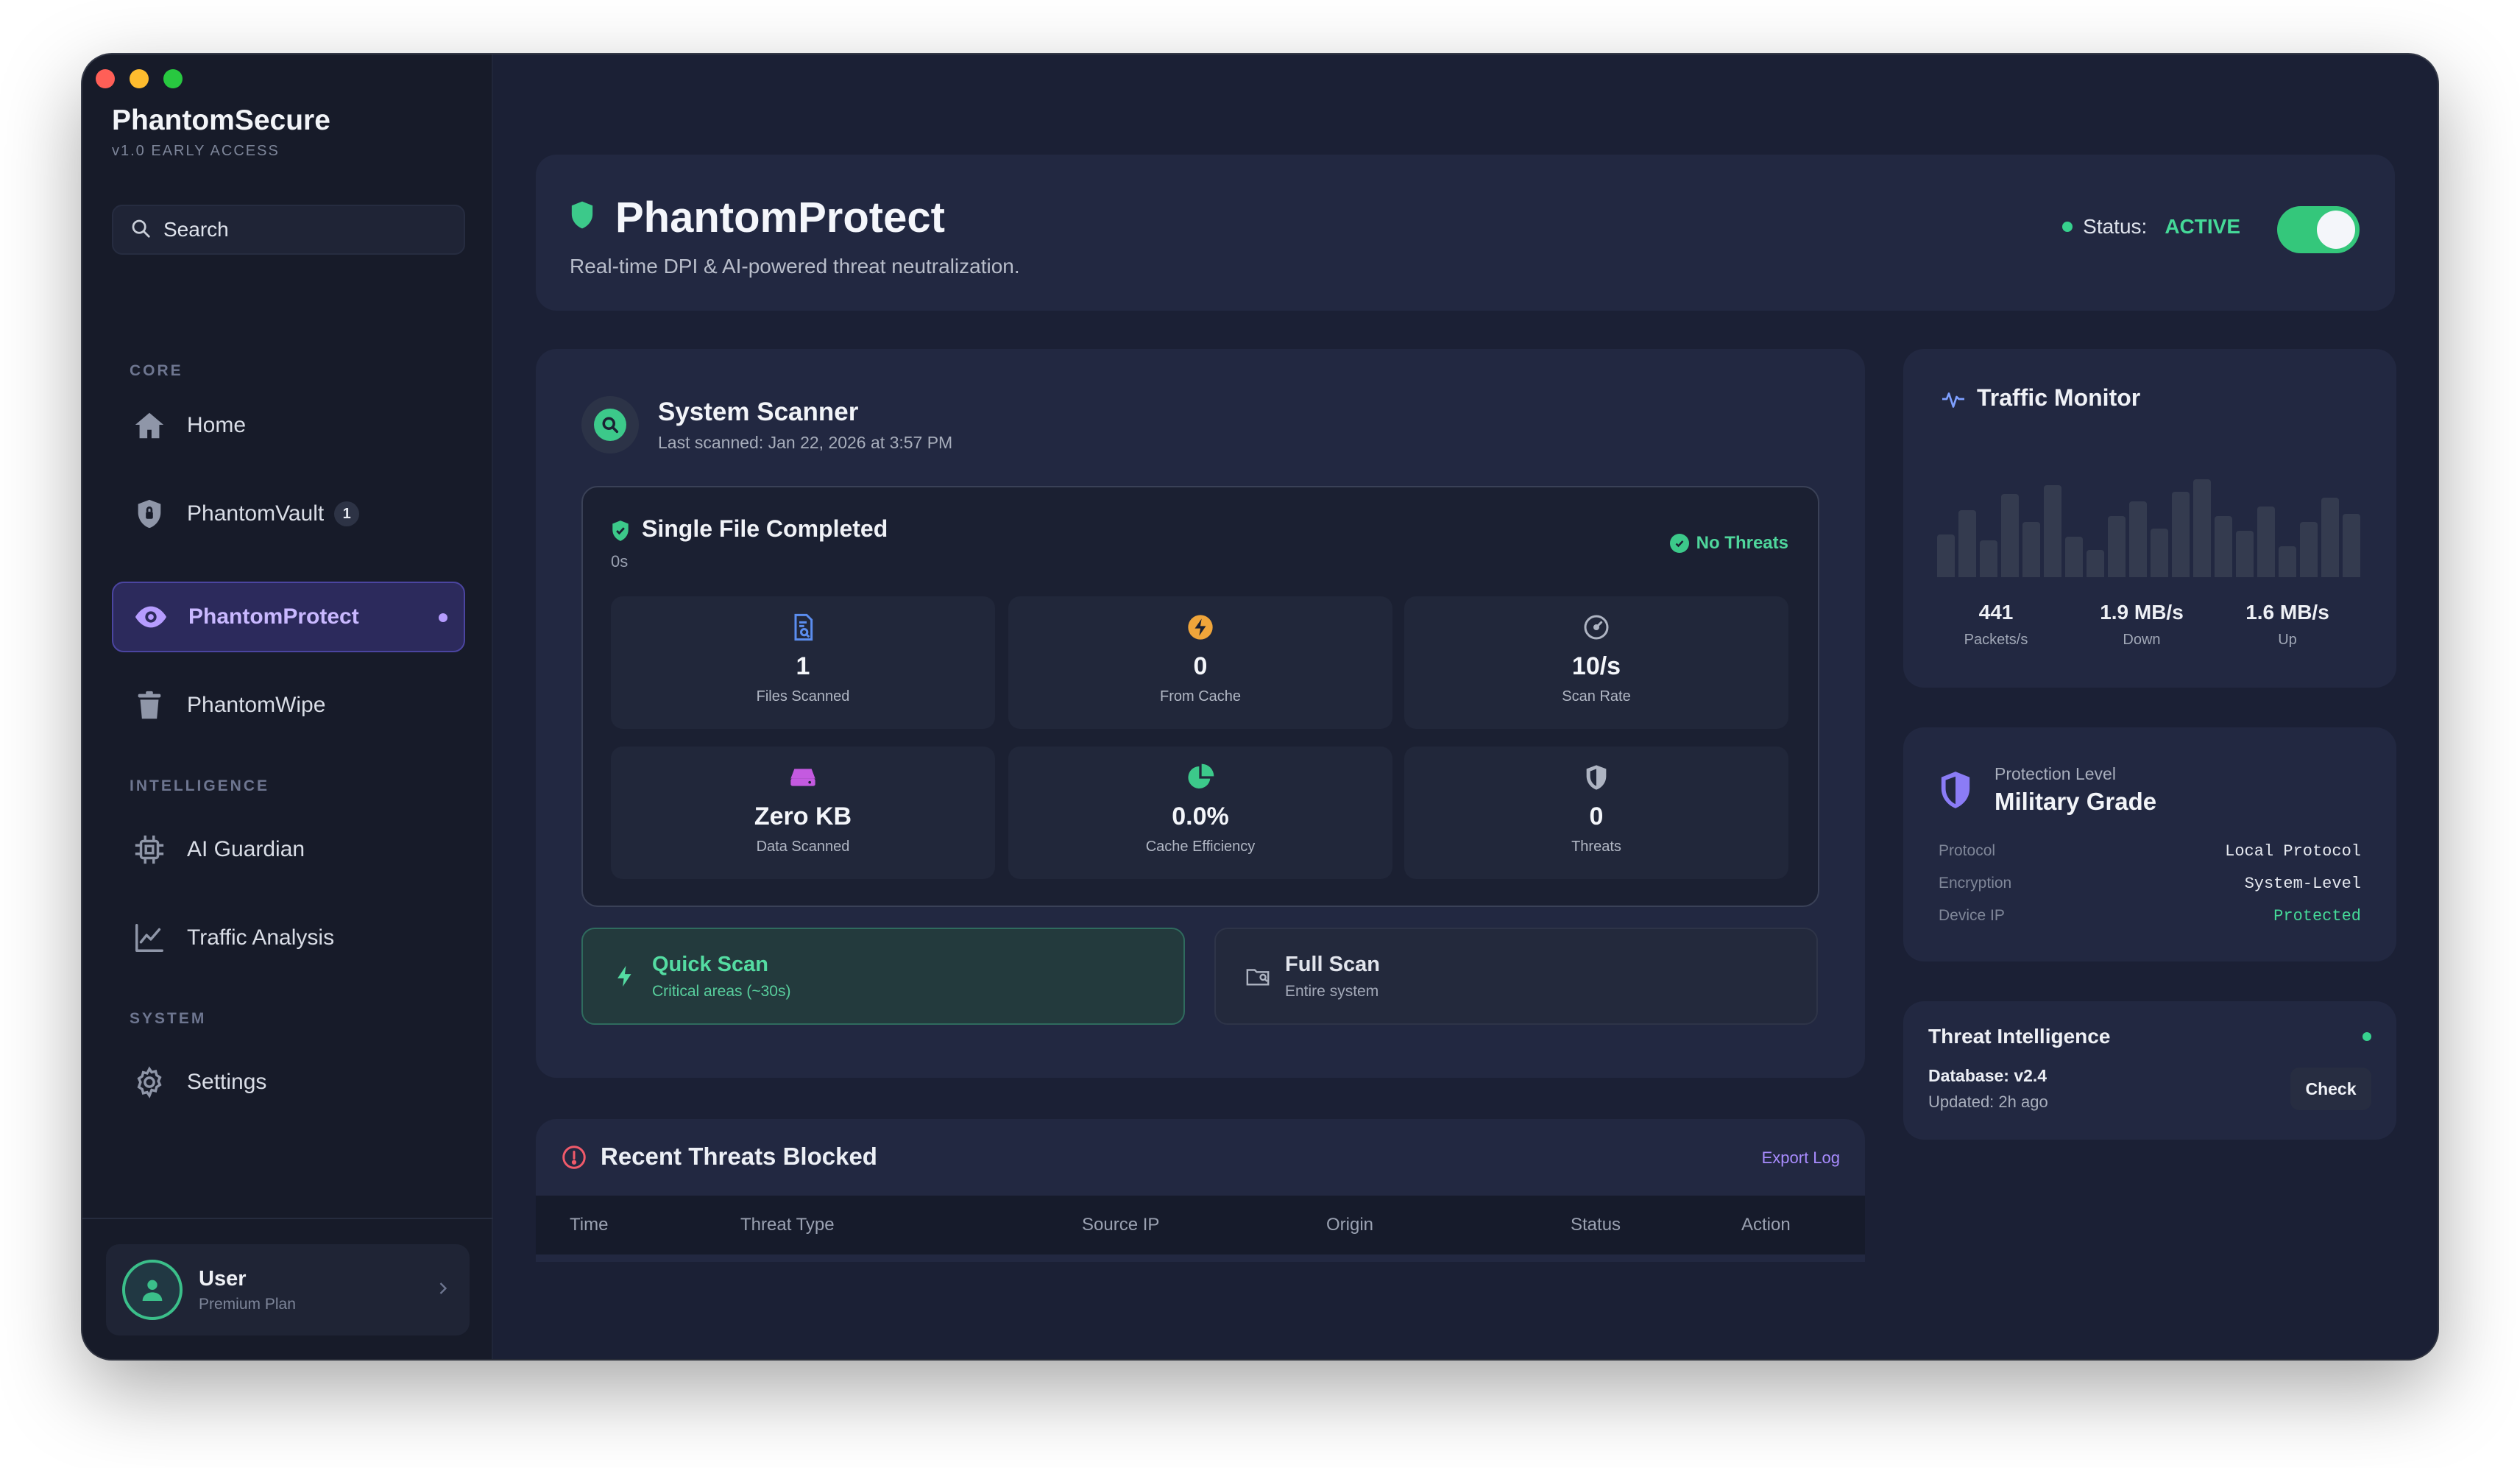 Image resolution: width=2520 pixels, height=1468 pixels. I want to click on window-controls, so click(139, 78).